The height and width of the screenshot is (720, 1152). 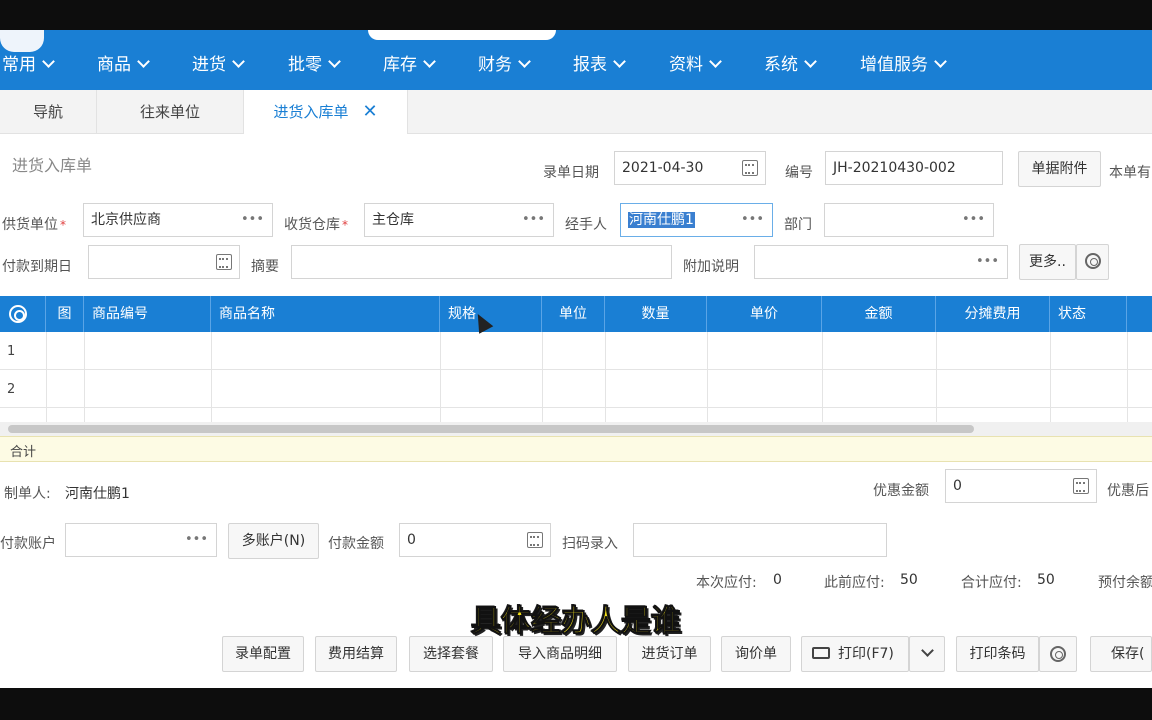 What do you see at coordinates (409, 65) in the screenshot?
I see `menu-inventory: 库存` at bounding box center [409, 65].